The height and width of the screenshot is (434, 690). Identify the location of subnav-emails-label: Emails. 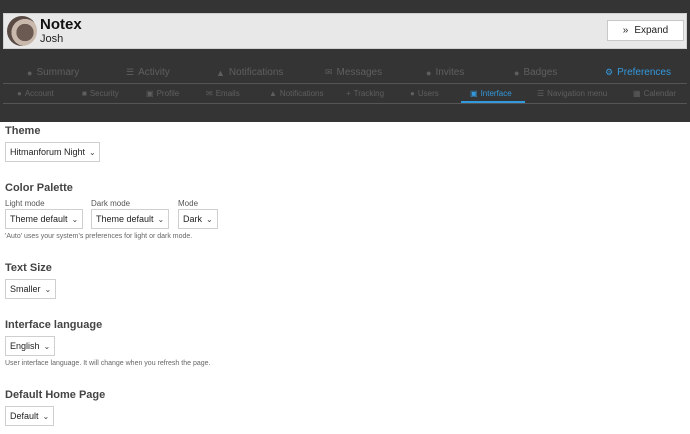
(227, 93).